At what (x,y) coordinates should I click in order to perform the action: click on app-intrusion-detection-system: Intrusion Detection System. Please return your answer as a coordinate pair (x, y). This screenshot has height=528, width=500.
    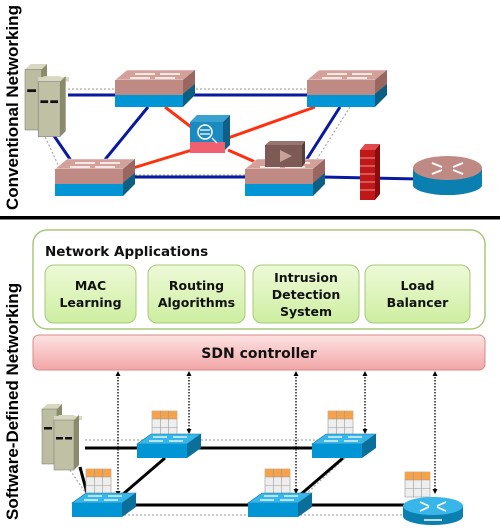
    Looking at the image, I should click on (306, 294).